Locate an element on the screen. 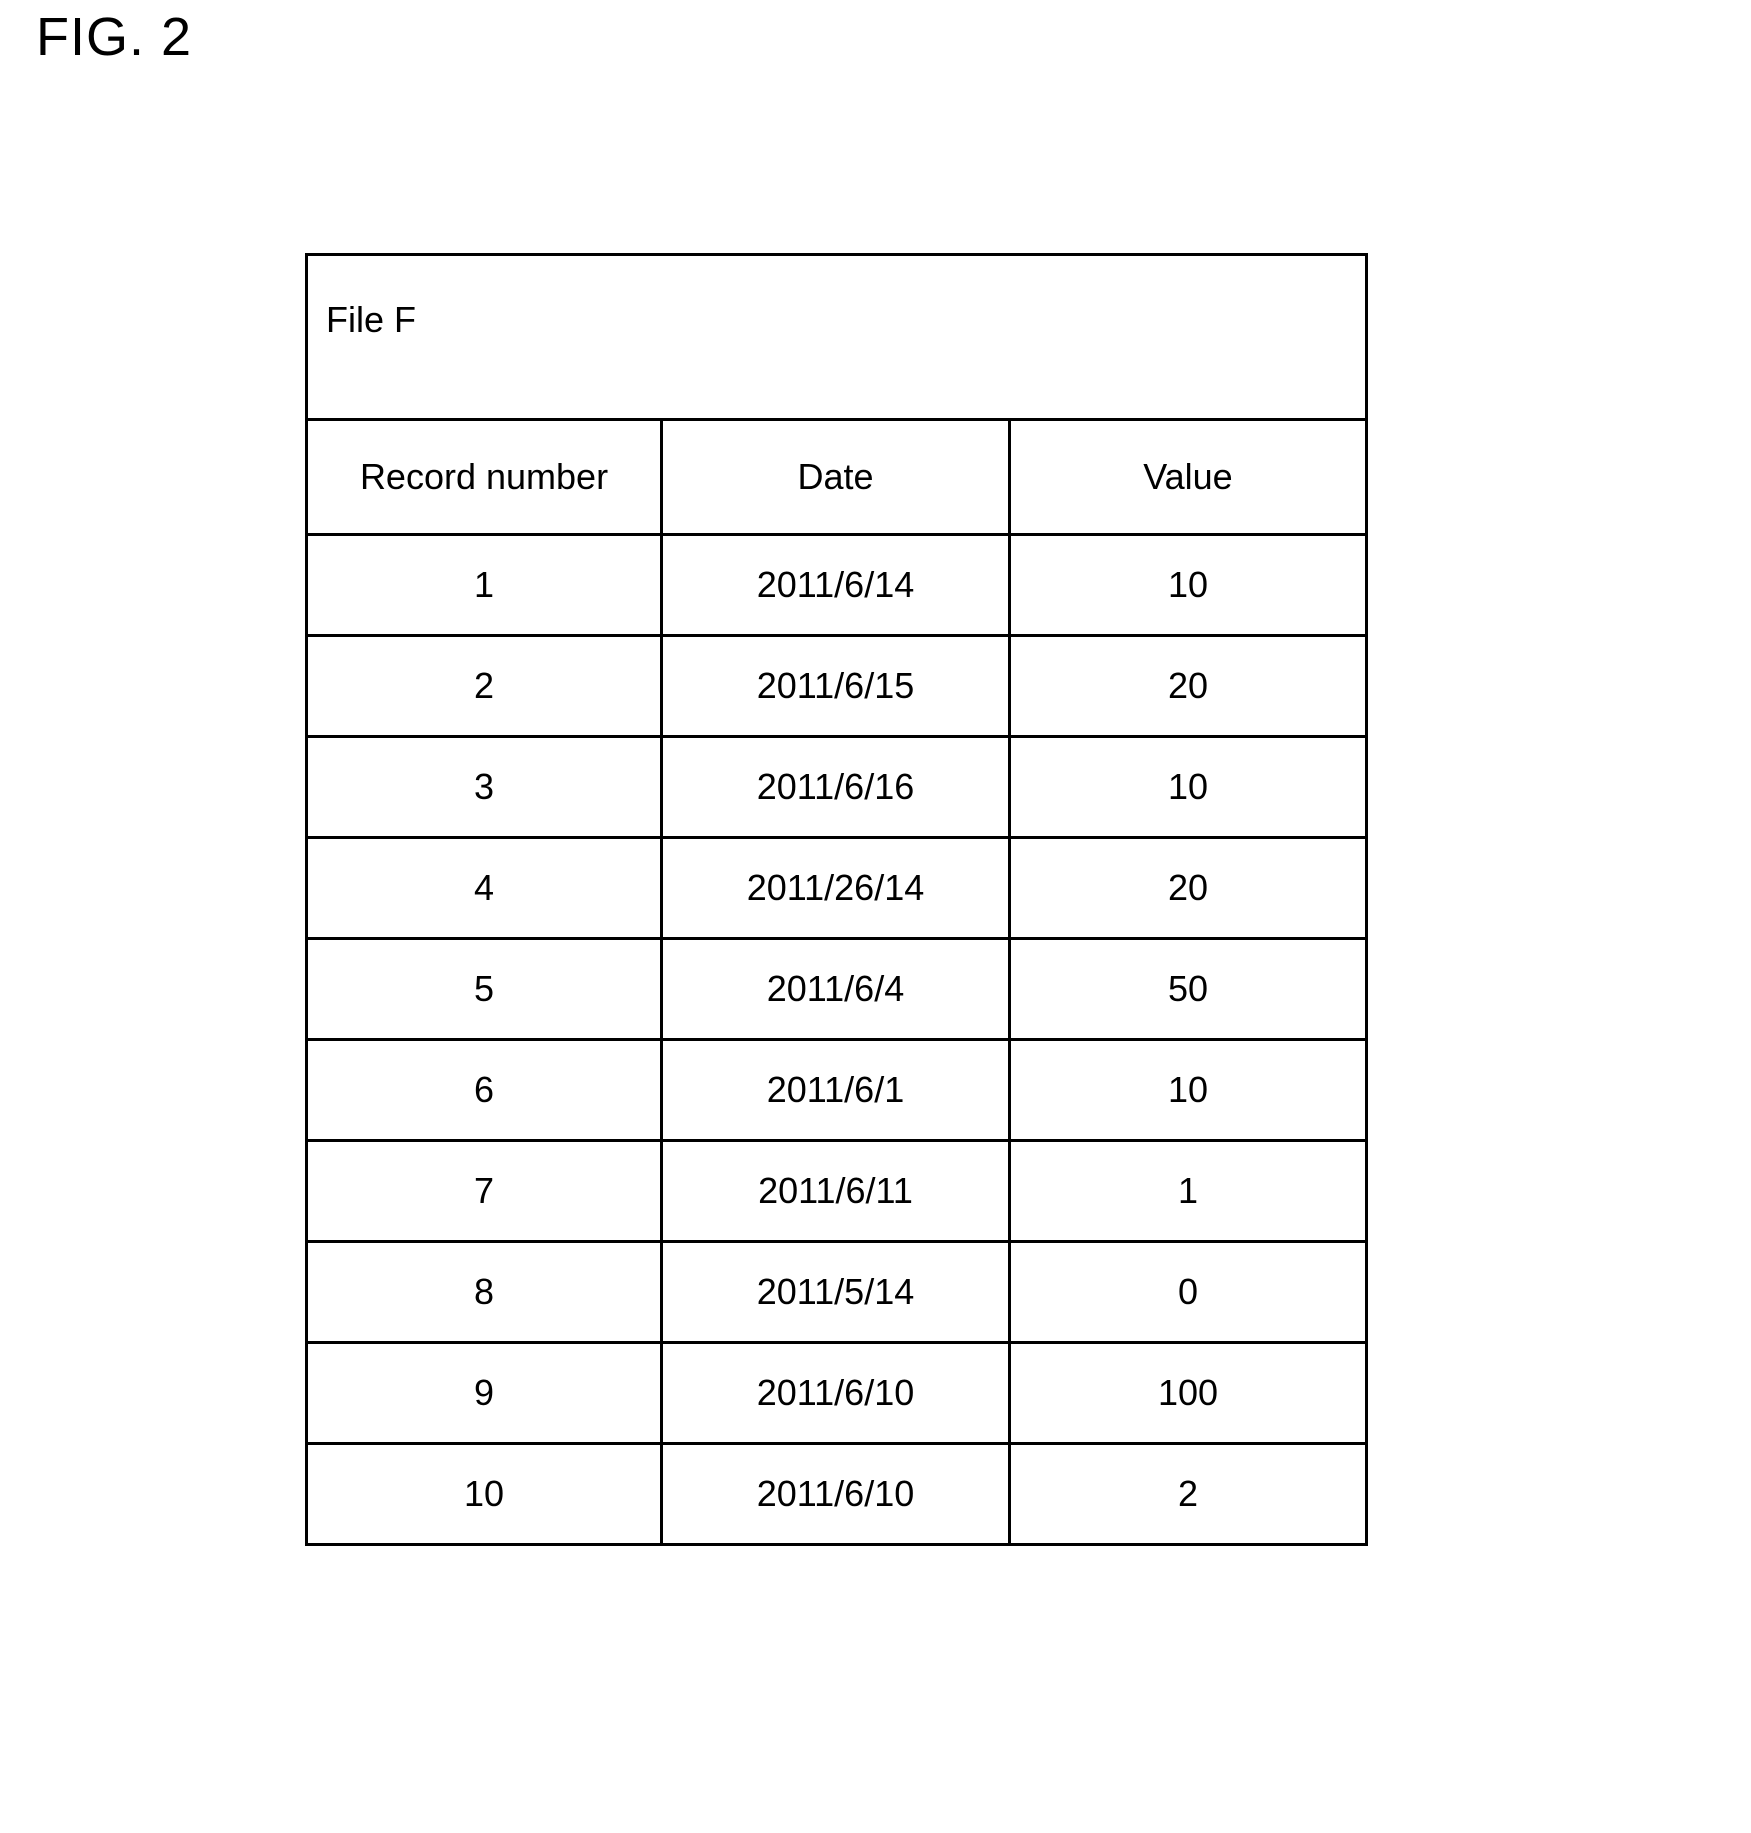 The image size is (1751, 1833). column-header-date: Date is located at coordinates (835, 477).